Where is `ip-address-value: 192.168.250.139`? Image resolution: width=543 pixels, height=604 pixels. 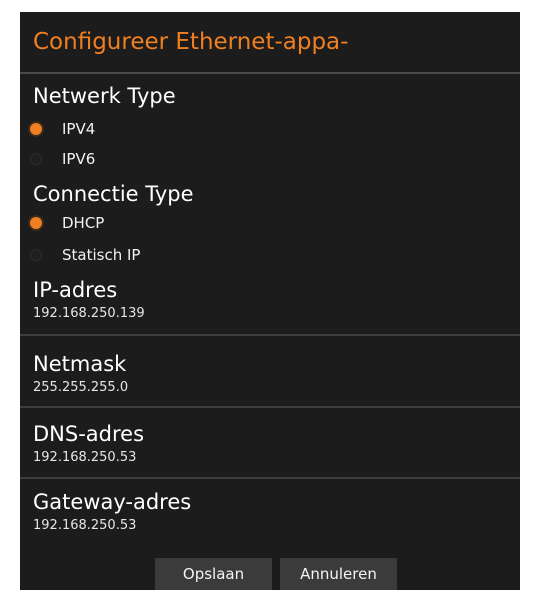 ip-address-value: 192.168.250.139 is located at coordinates (89, 313).